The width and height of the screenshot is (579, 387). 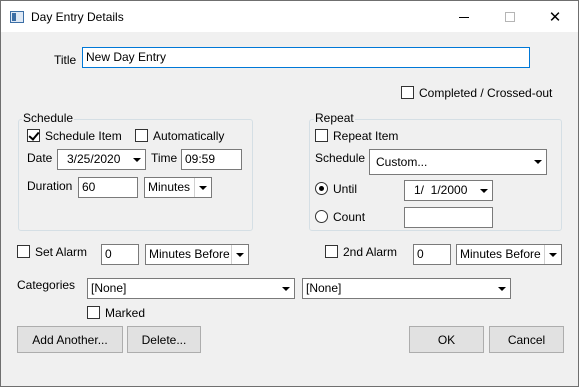 I want to click on category-2-value: [None], so click(x=324, y=288).